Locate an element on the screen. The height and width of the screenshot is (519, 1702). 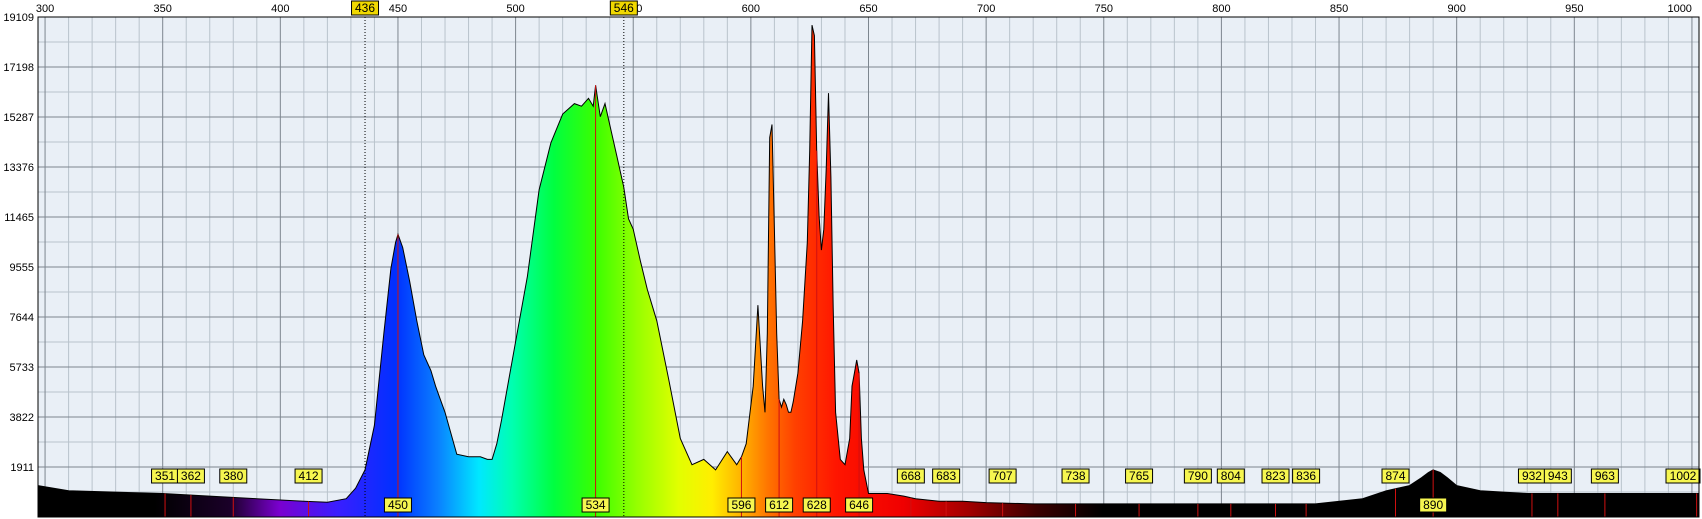
peak-label: 534 is located at coordinates (596, 505).